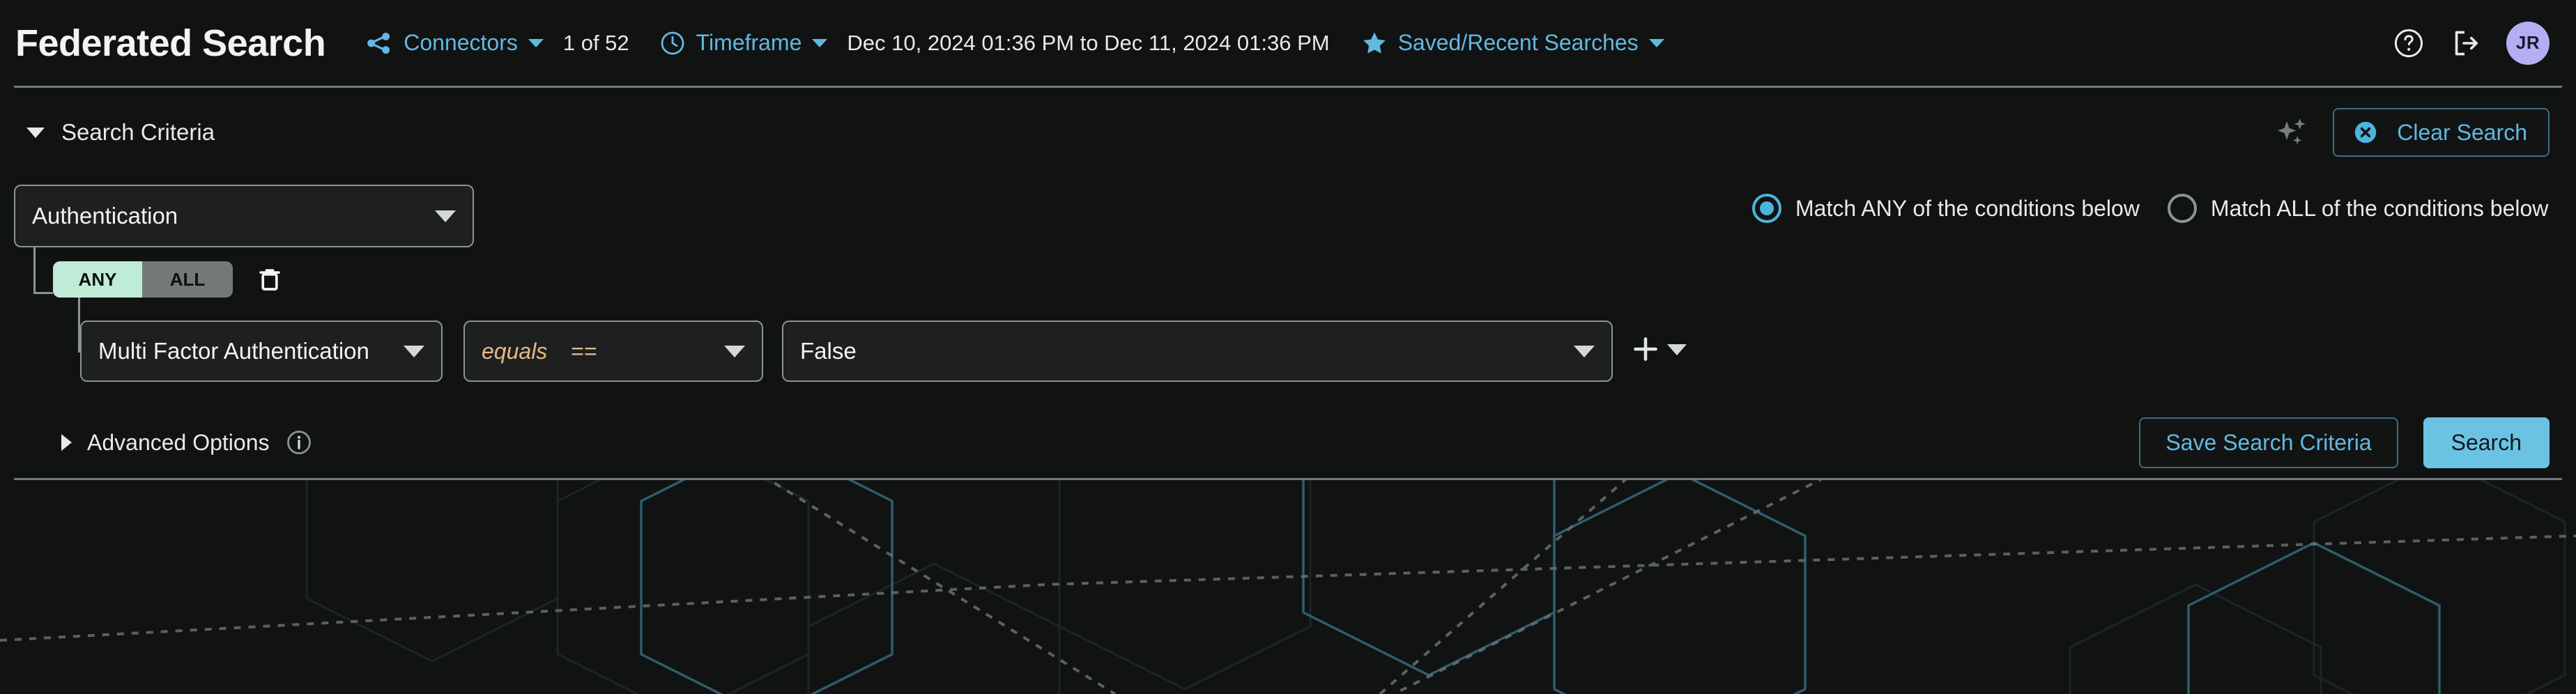 The width and height of the screenshot is (2576, 694). Describe the element at coordinates (1374, 43) in the screenshot. I see `star-icon` at that location.